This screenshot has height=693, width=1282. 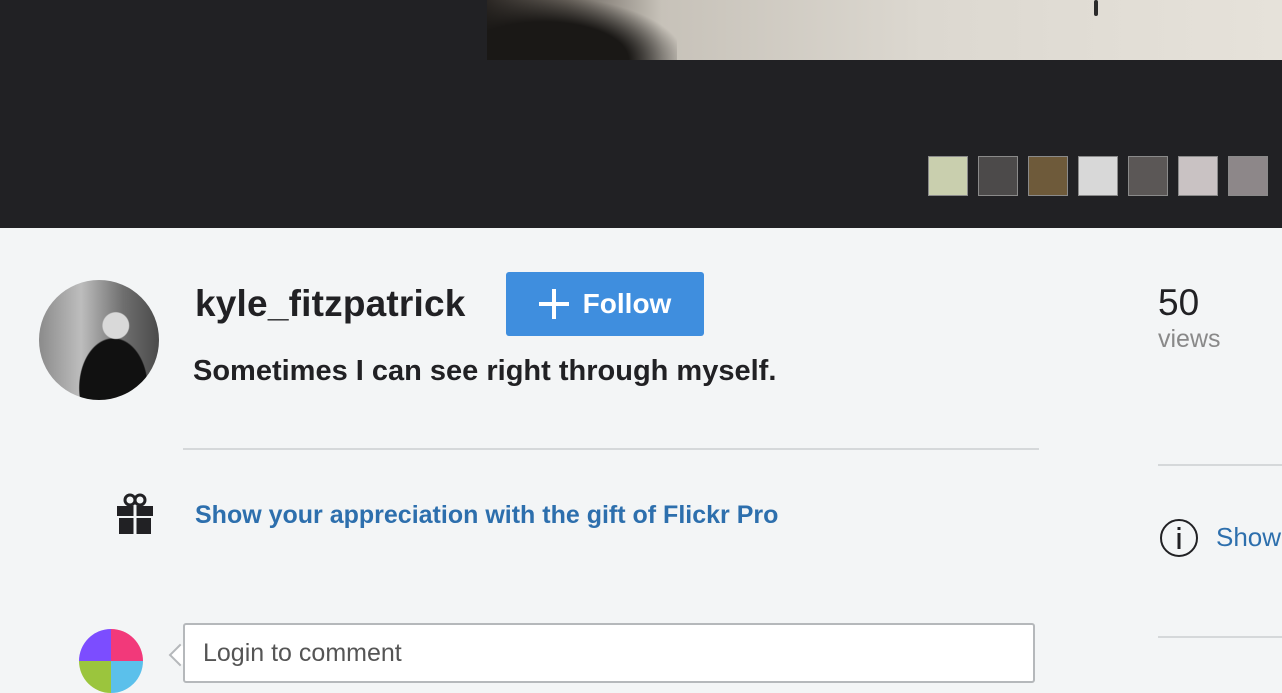 I want to click on views-count: 50, so click(x=1179, y=302).